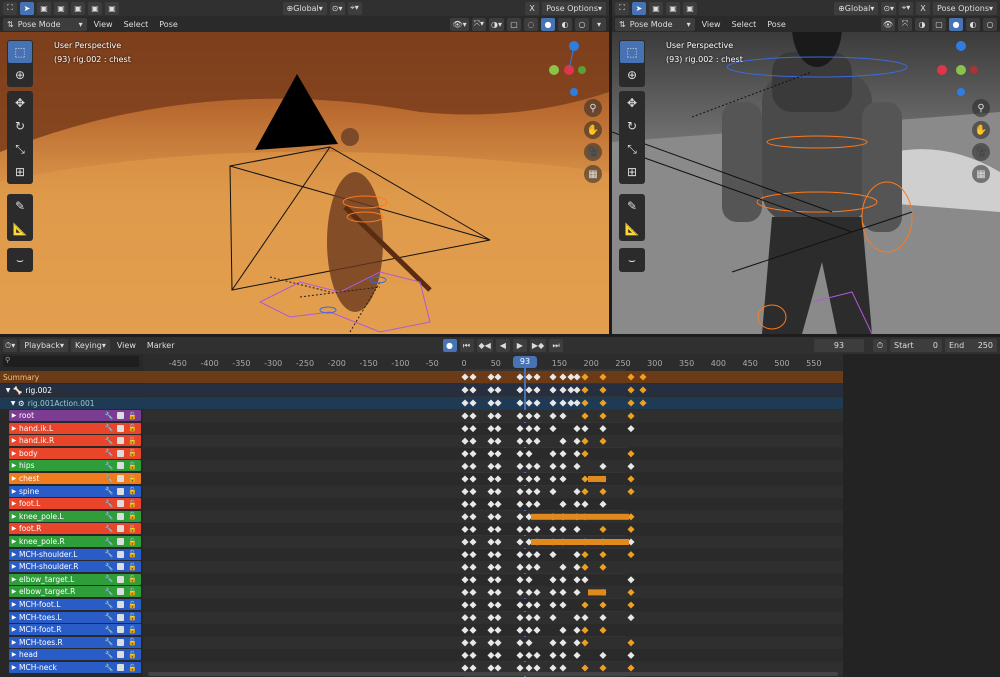 This screenshot has height=677, width=1000. I want to click on menu-view: View, so click(711, 24).